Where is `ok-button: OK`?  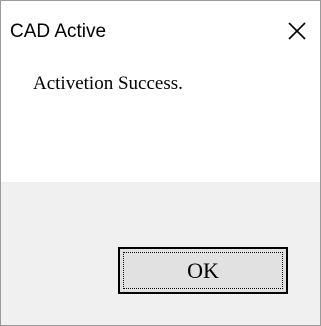
ok-button: OK is located at coordinates (203, 270).